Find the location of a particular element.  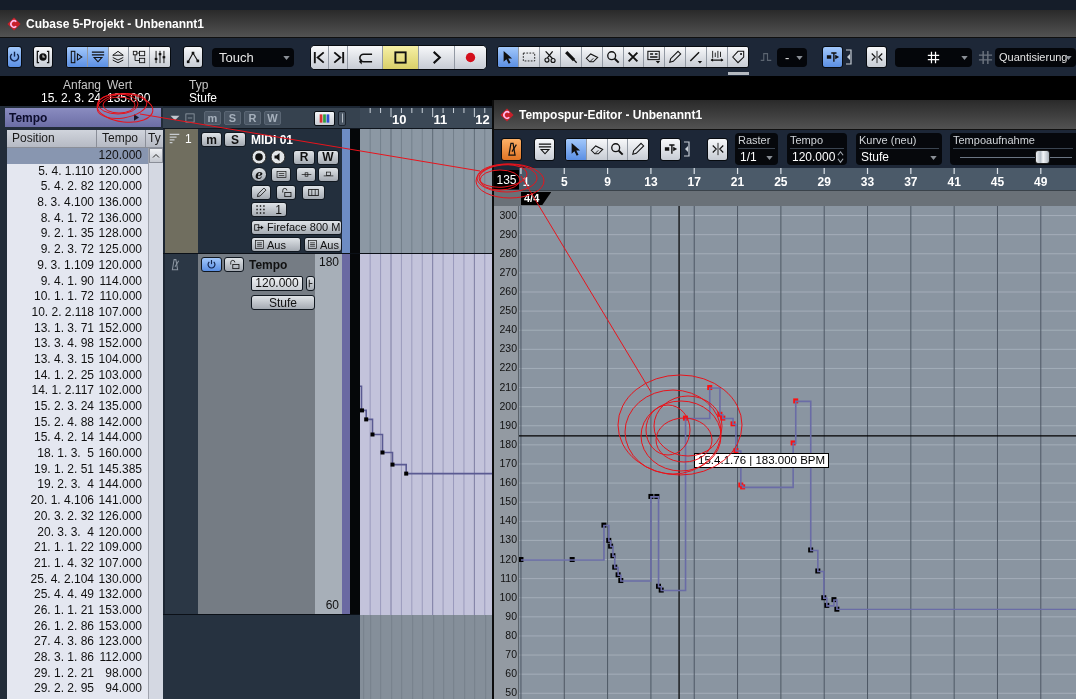

position-cell-text: 26. 1. 1. 21 is located at coordinates (63, 610).